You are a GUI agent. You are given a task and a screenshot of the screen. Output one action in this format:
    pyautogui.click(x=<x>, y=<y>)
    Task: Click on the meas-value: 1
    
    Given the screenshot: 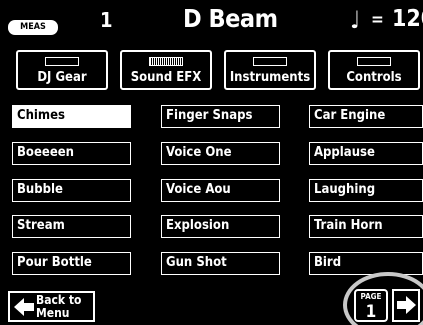 What is the action you would take?
    pyautogui.click(x=106, y=20)
    